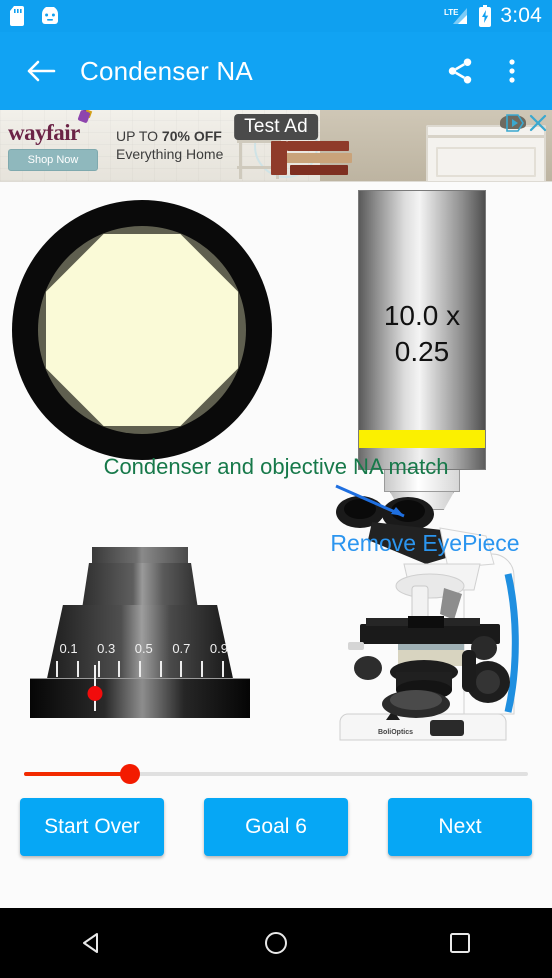  What do you see at coordinates (276, 466) in the screenshot?
I see `status-message: Condenser and objective NA match` at bounding box center [276, 466].